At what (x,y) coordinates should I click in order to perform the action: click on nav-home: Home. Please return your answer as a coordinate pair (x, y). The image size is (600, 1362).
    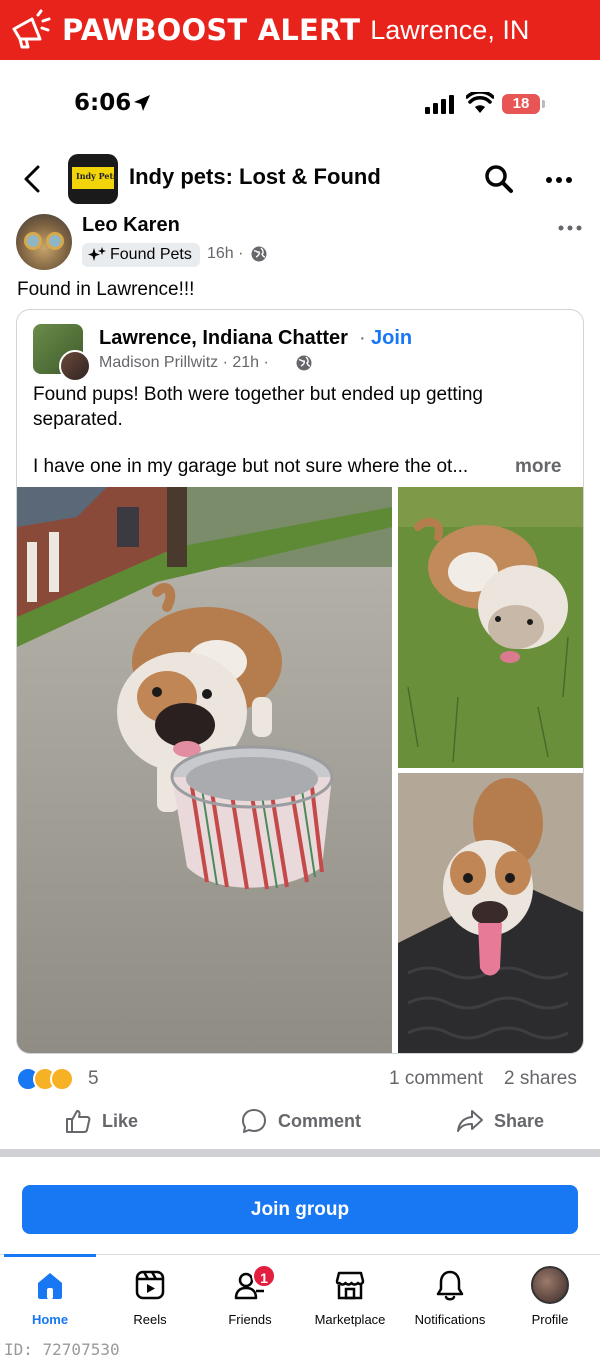
    Looking at the image, I should click on (50, 1296).